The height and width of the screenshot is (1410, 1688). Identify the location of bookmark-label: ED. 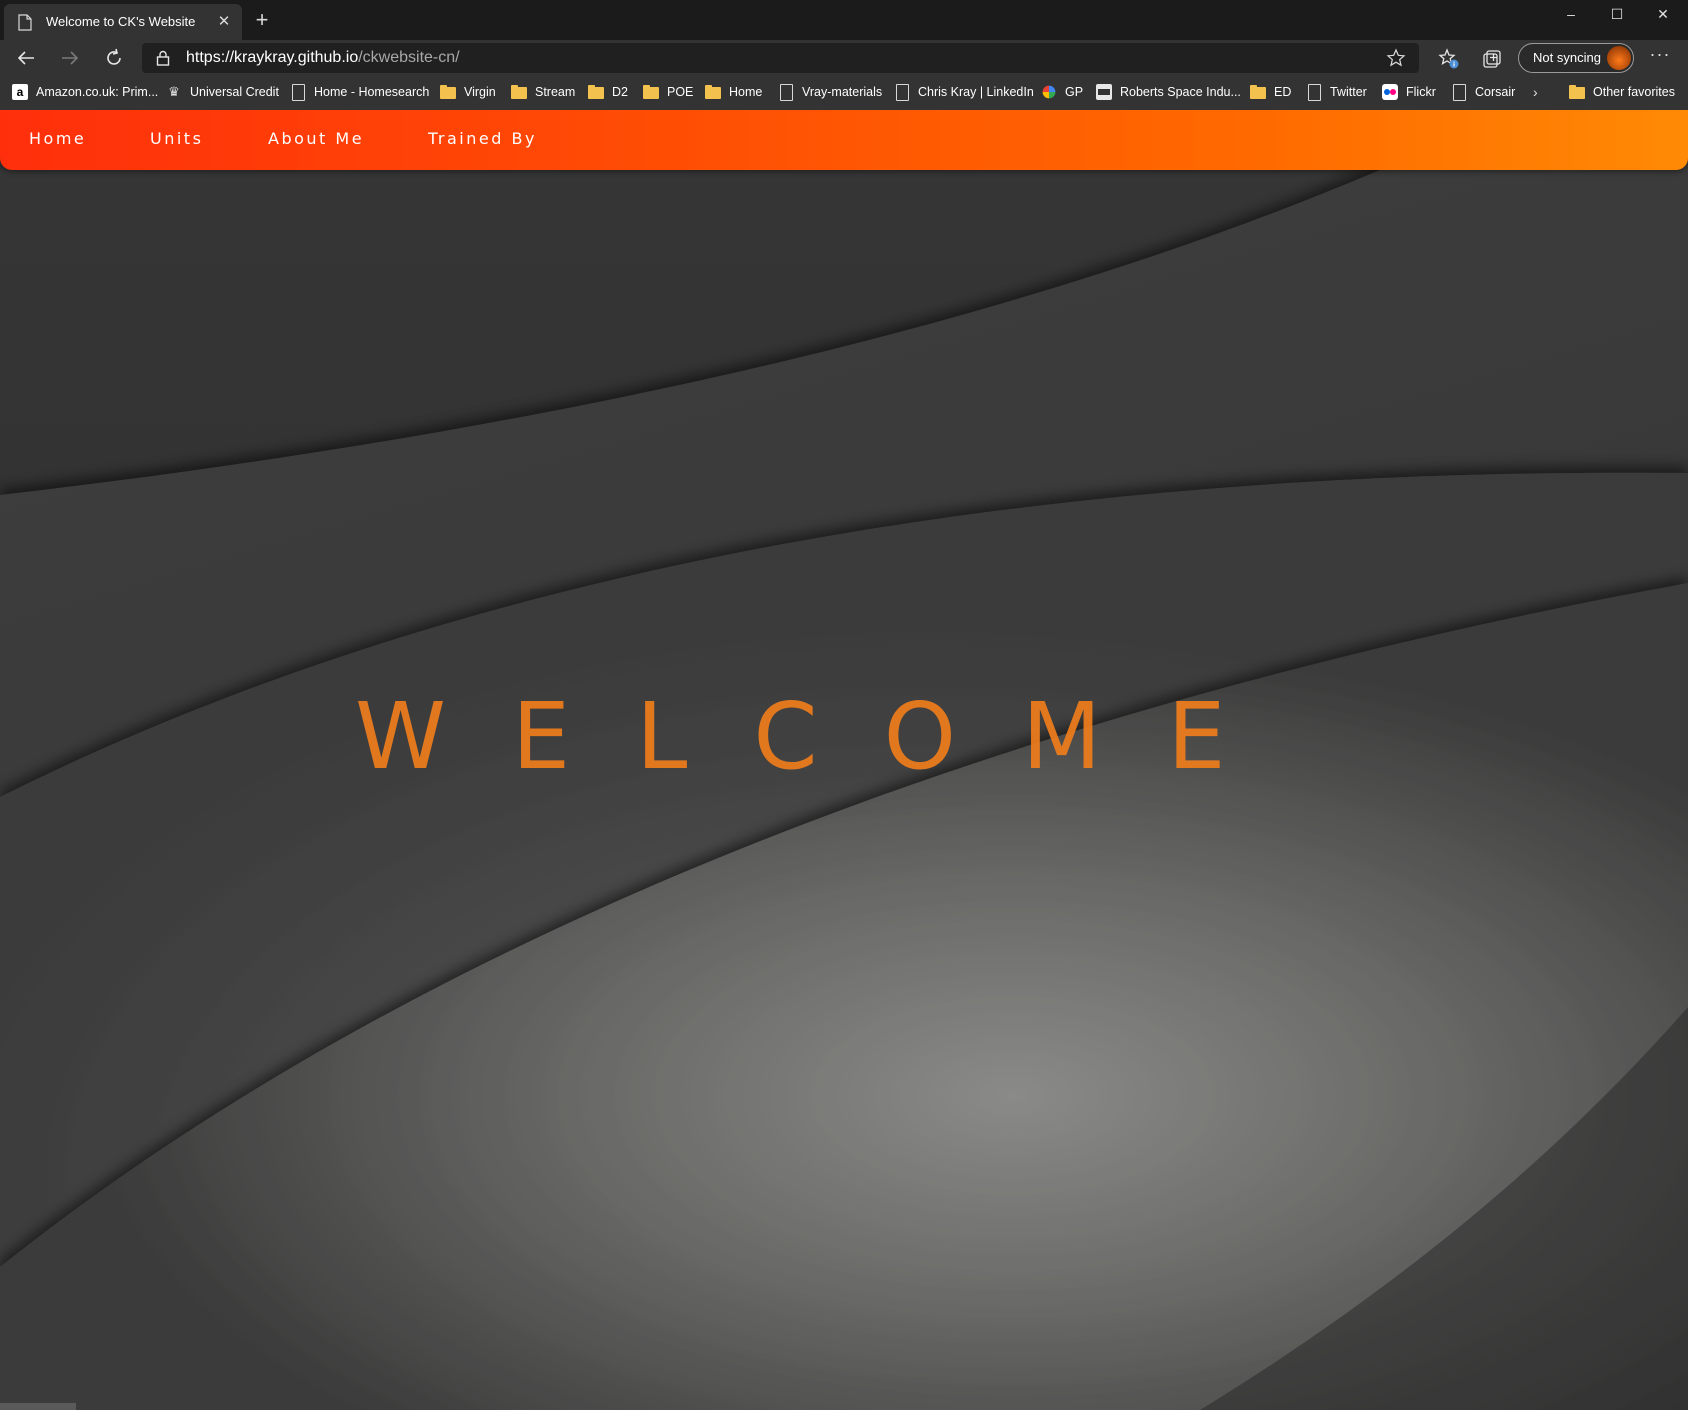
(1283, 92).